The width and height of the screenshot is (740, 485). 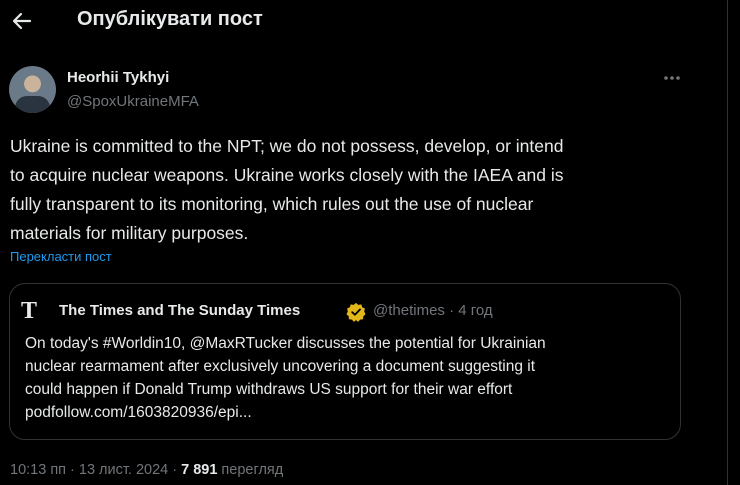 I want to click on avatar-figure, so click(x=32, y=104).